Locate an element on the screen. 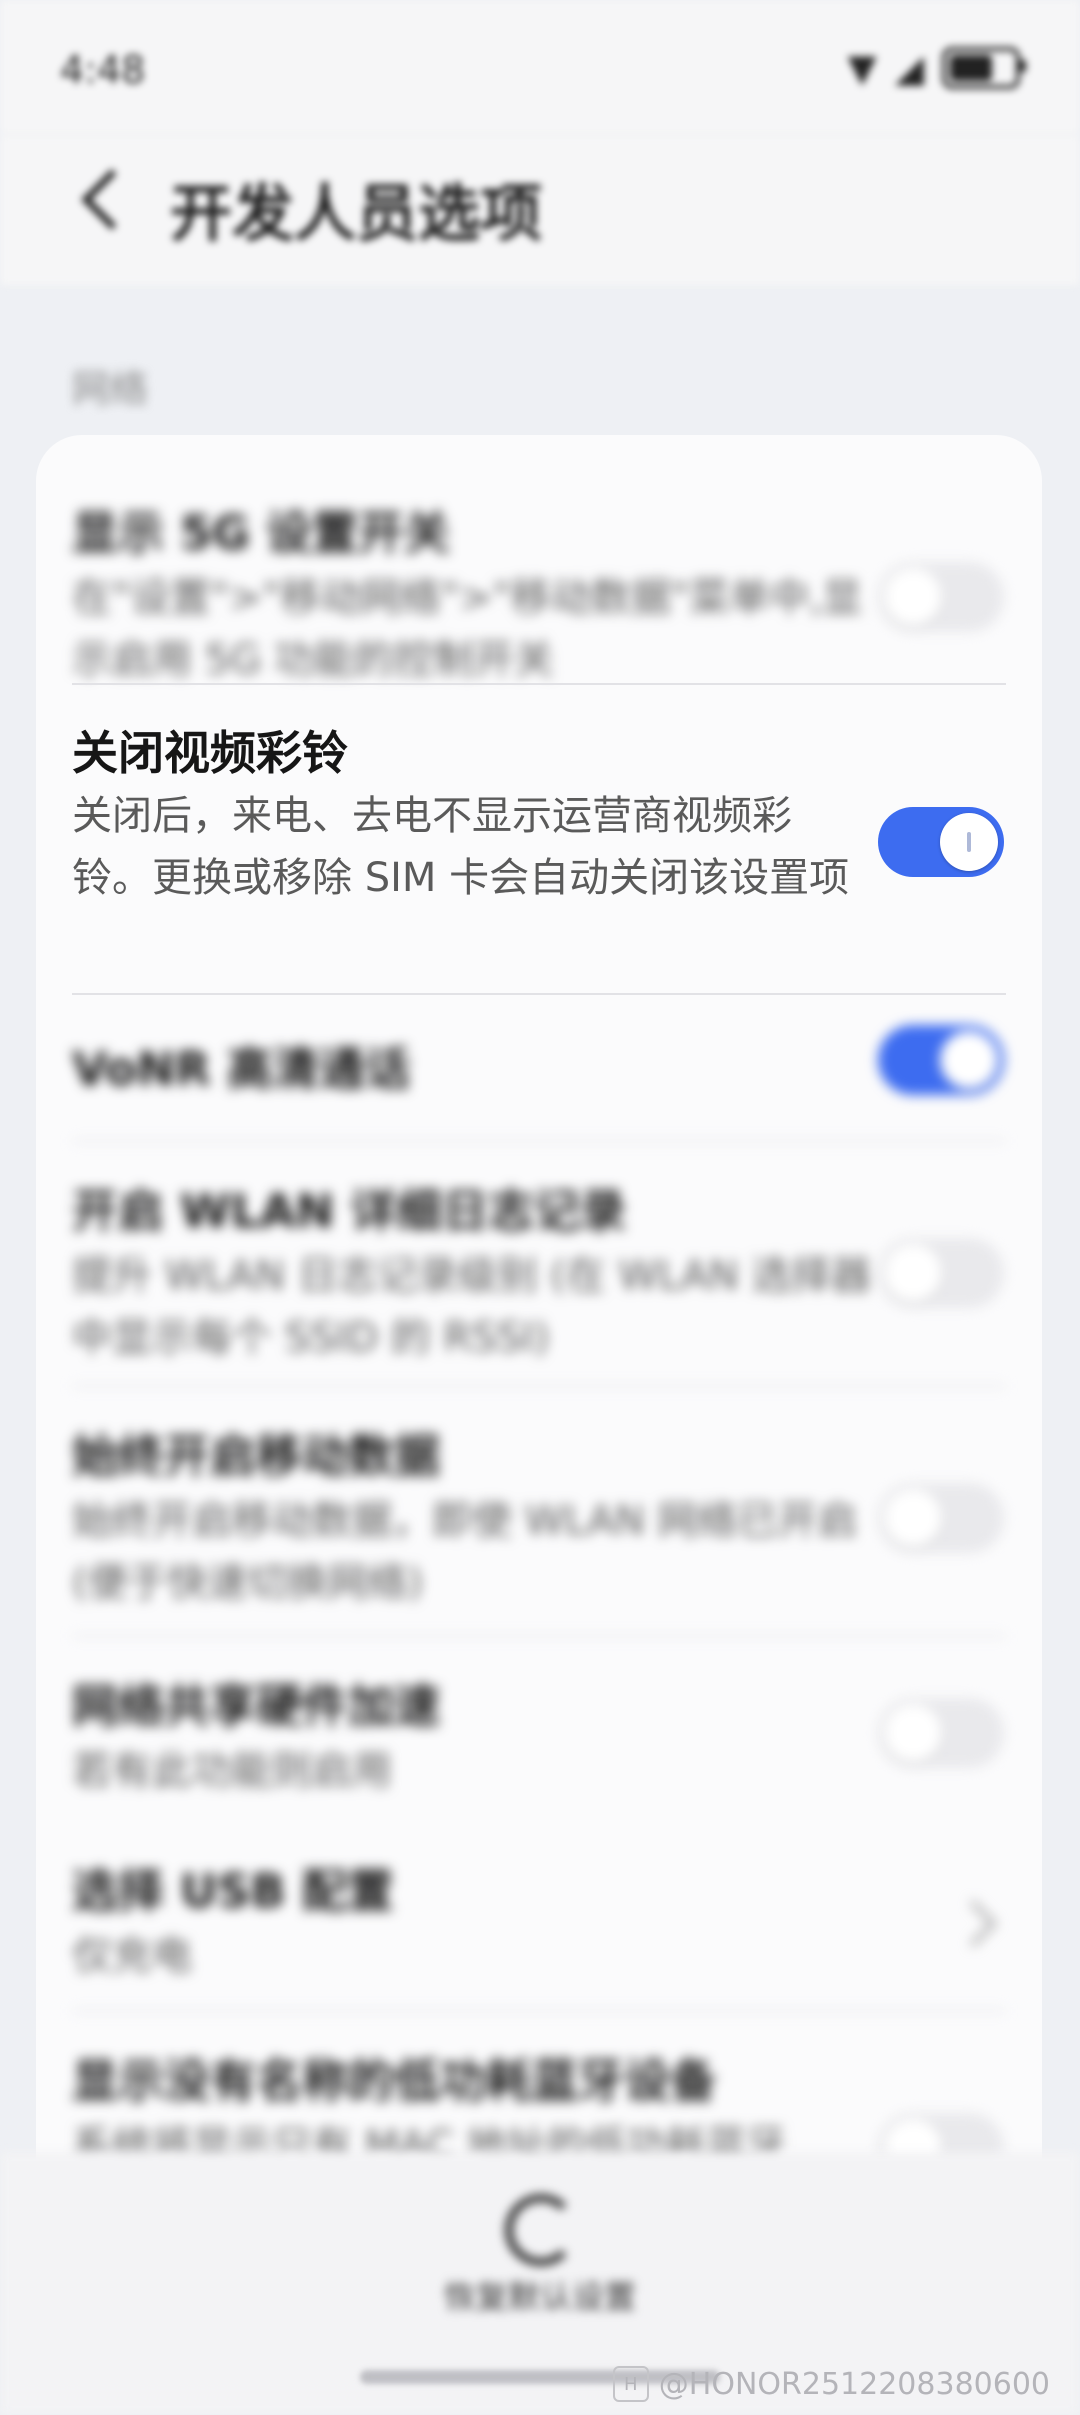 The width and height of the screenshot is (1080, 2415). watermark-text: @HONOR2512208380600 is located at coordinates (854, 2384).